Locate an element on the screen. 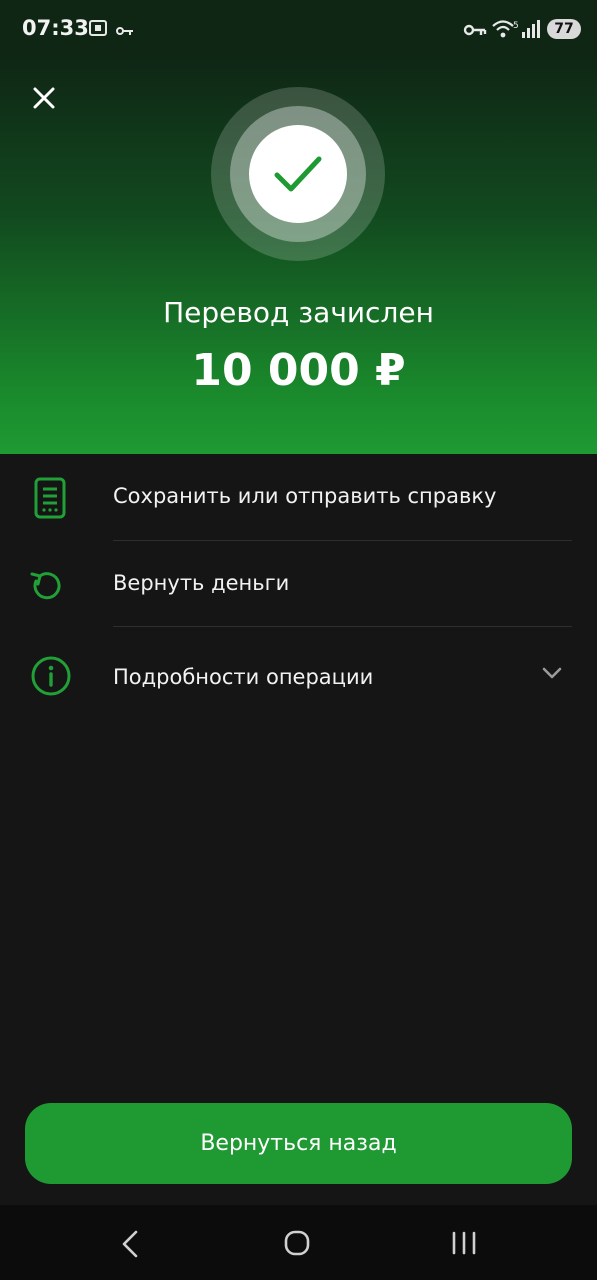 Image resolution: width=597 pixels, height=1280 pixels. battery-level: 77 is located at coordinates (564, 29).